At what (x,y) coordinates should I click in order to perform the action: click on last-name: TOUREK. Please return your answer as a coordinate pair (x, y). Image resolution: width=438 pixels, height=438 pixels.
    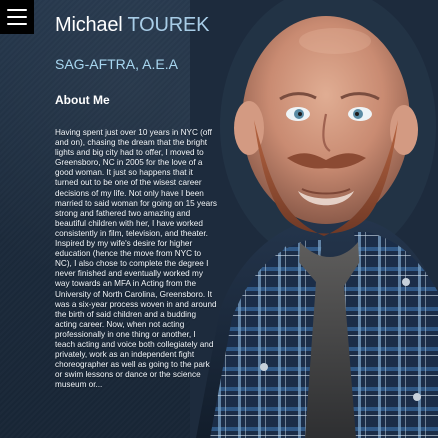
    Looking at the image, I should click on (168, 25).